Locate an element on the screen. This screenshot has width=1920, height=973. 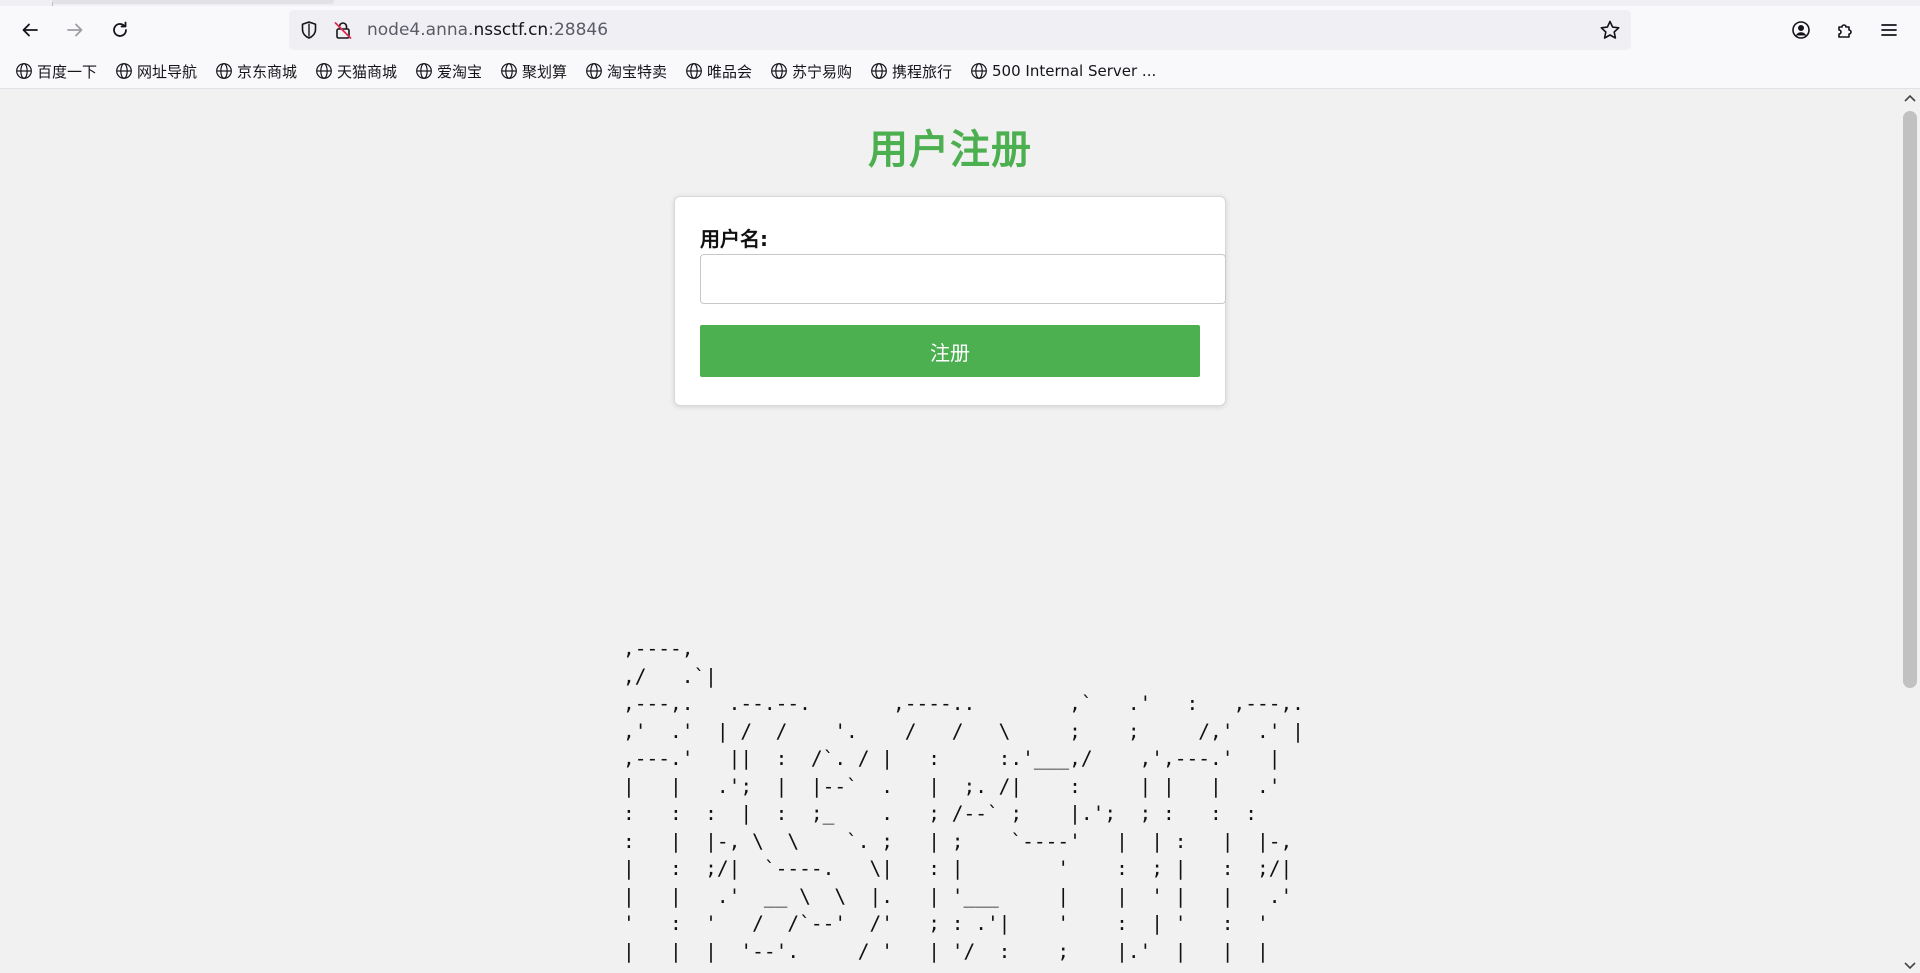
bookmark-item: 天猫商城 is located at coordinates (356, 71).